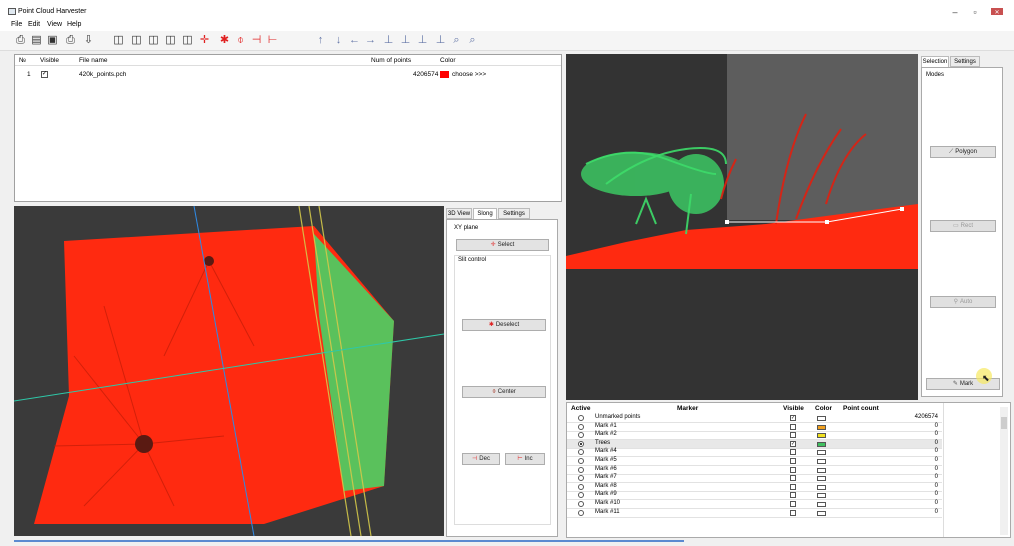 The image size is (1014, 546). I want to click on center-button: ⌽ Center, so click(504, 392).